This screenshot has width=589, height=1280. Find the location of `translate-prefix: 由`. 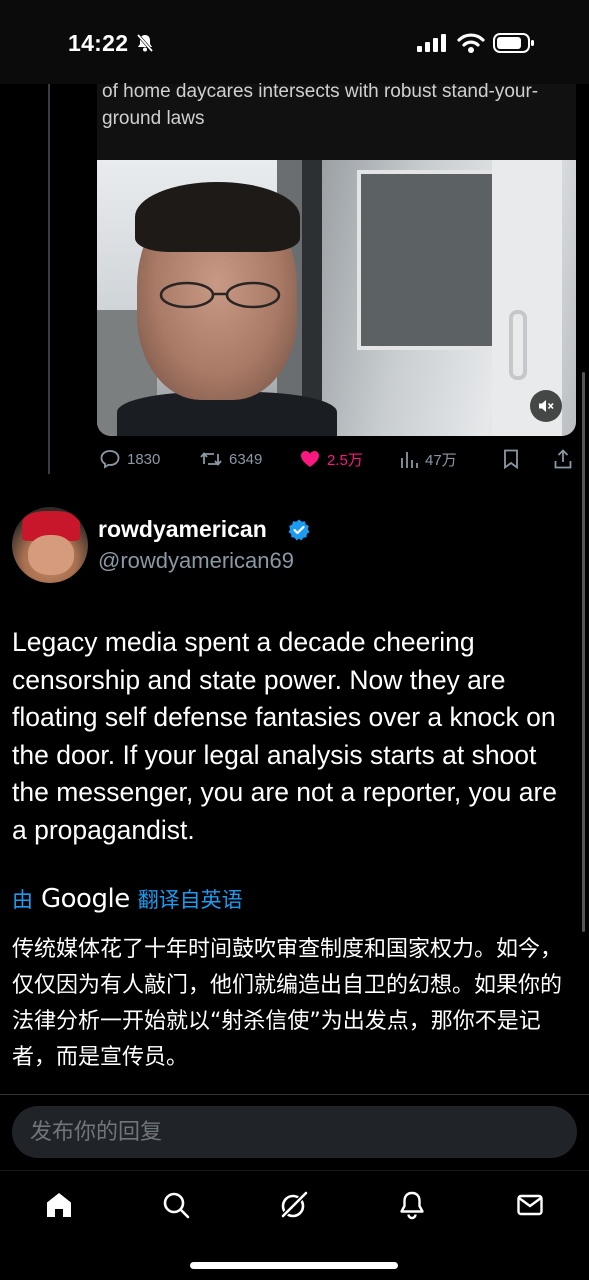

translate-prefix: 由 is located at coordinates (22, 900).